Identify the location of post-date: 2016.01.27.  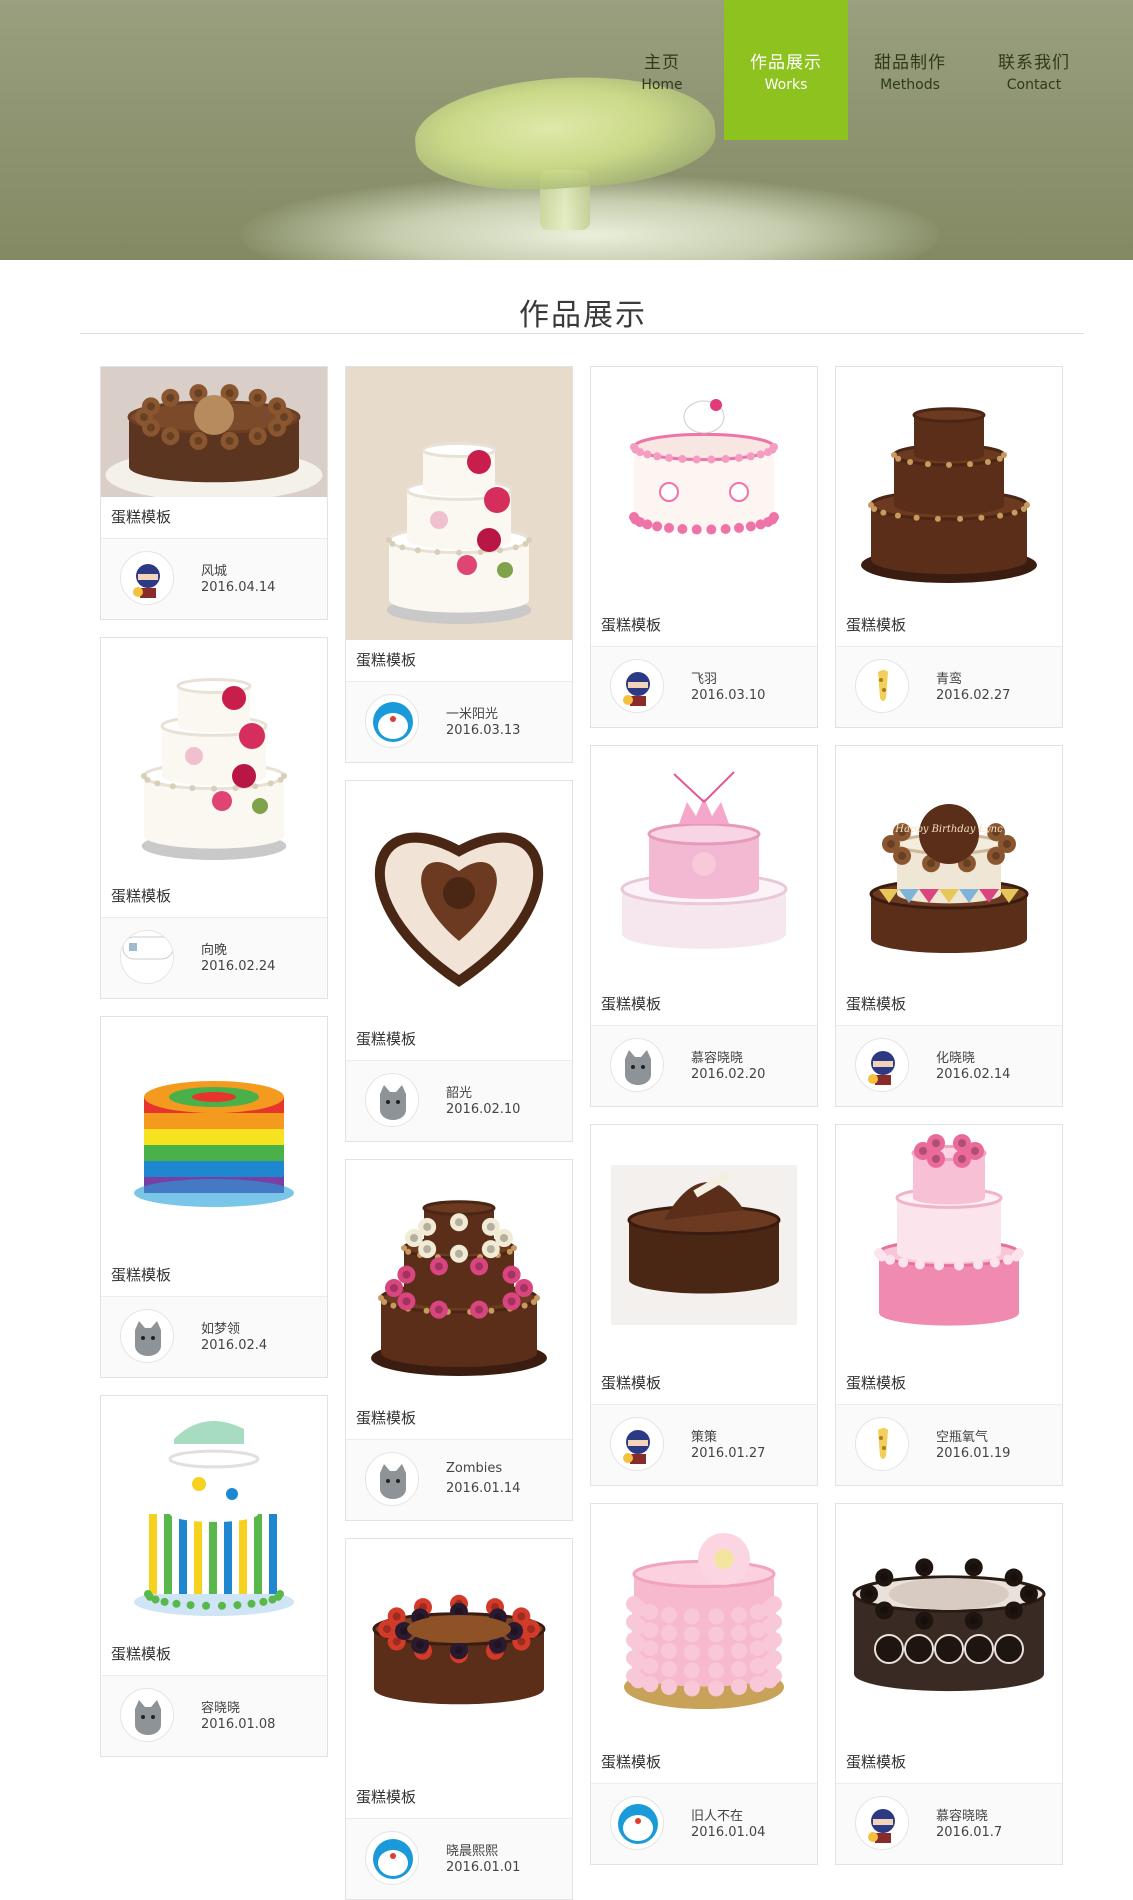
(728, 1453).